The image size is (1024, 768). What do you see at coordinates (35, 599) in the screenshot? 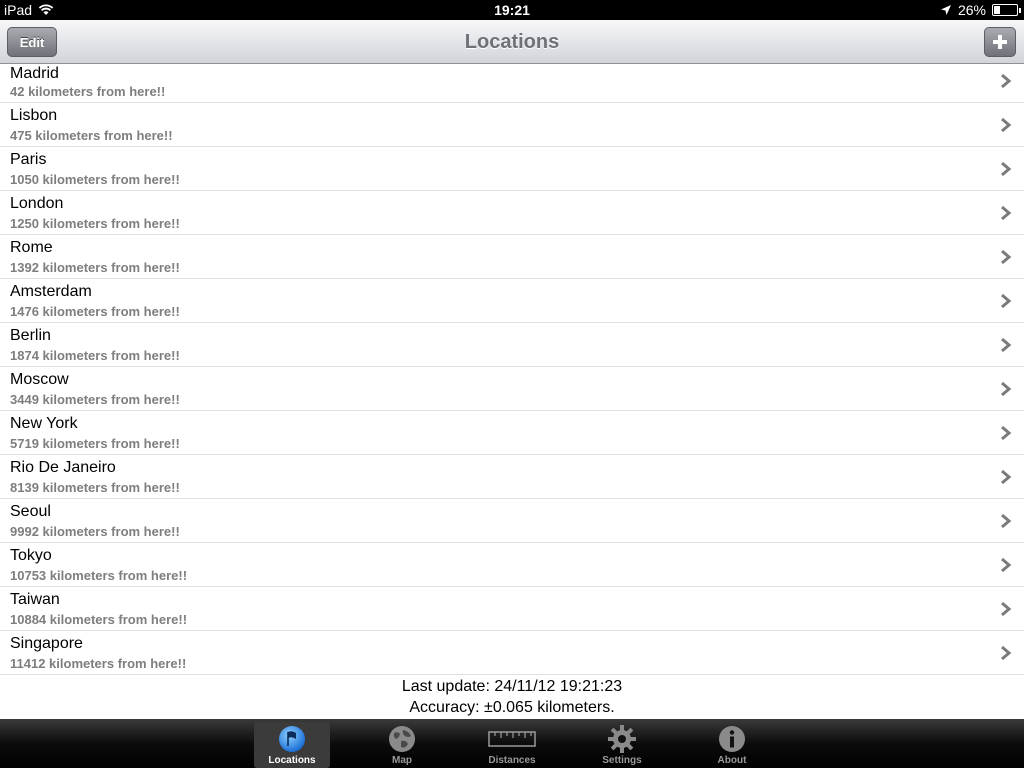
I see `location-name: Taiwan` at bounding box center [35, 599].